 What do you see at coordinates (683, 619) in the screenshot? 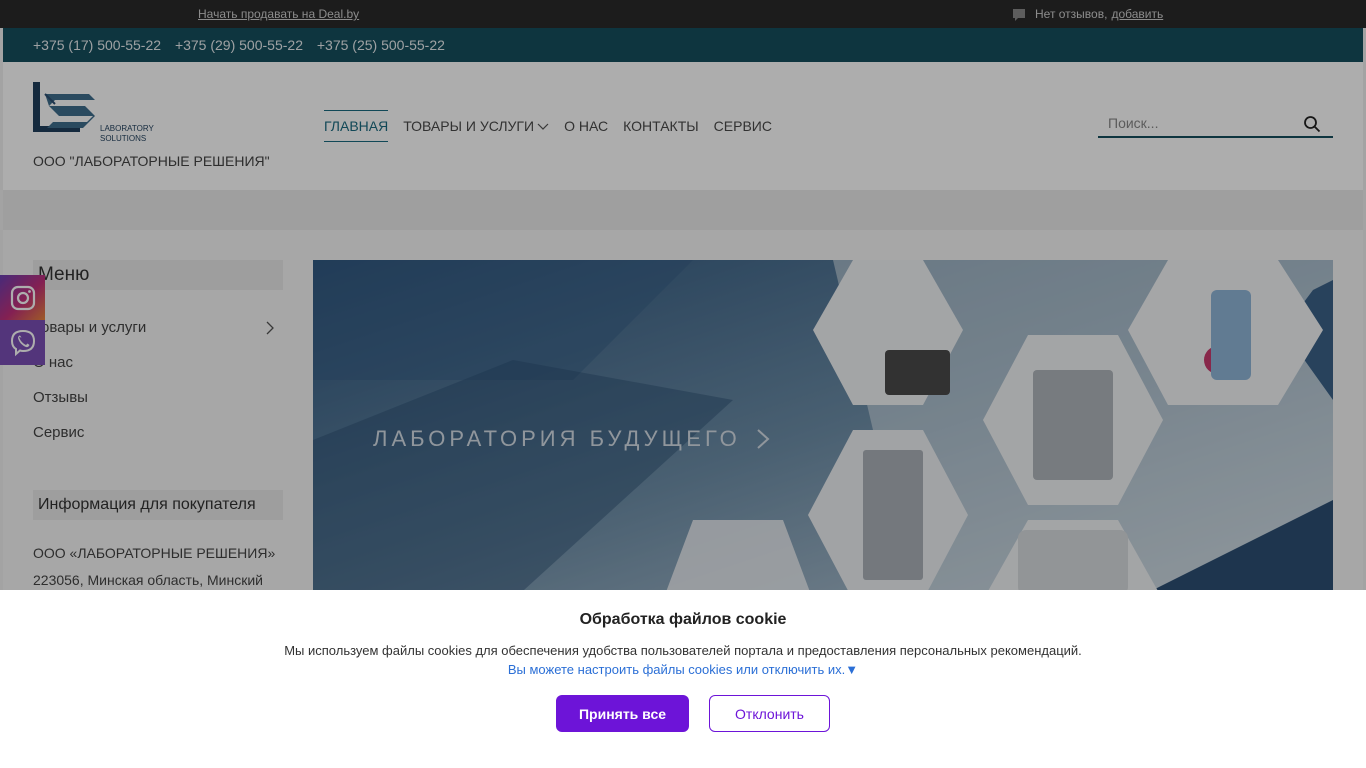
I see `cookie-title: Обработка файлов cookie` at bounding box center [683, 619].